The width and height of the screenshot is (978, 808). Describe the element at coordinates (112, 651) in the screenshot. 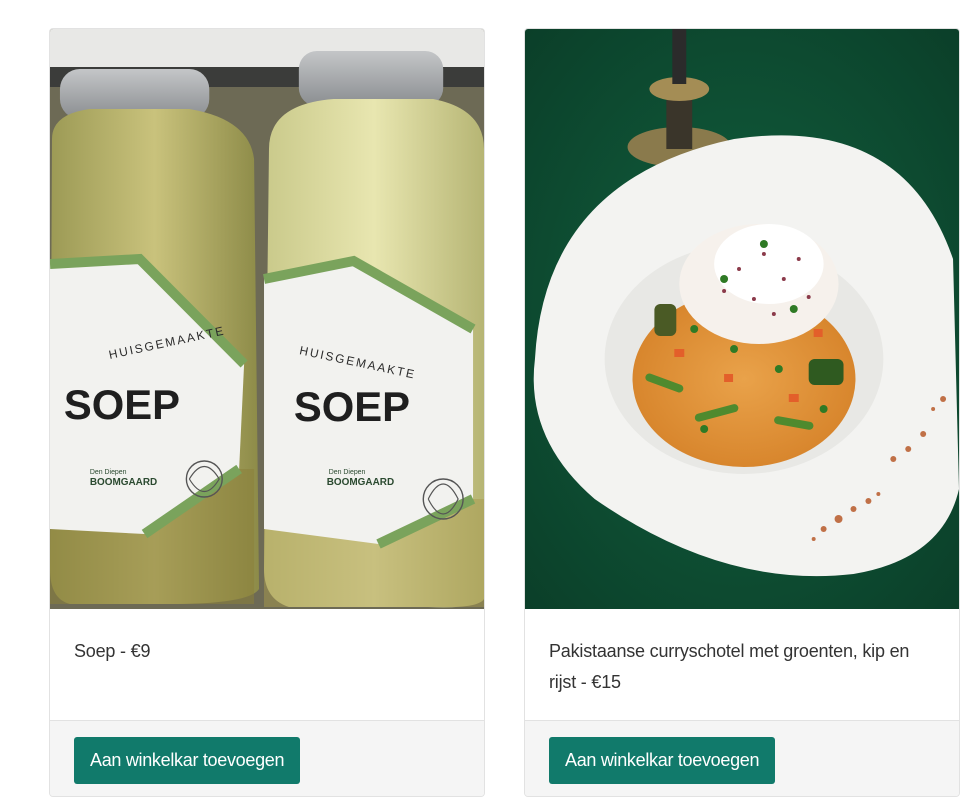

I see `product-title: Soep - €9` at that location.